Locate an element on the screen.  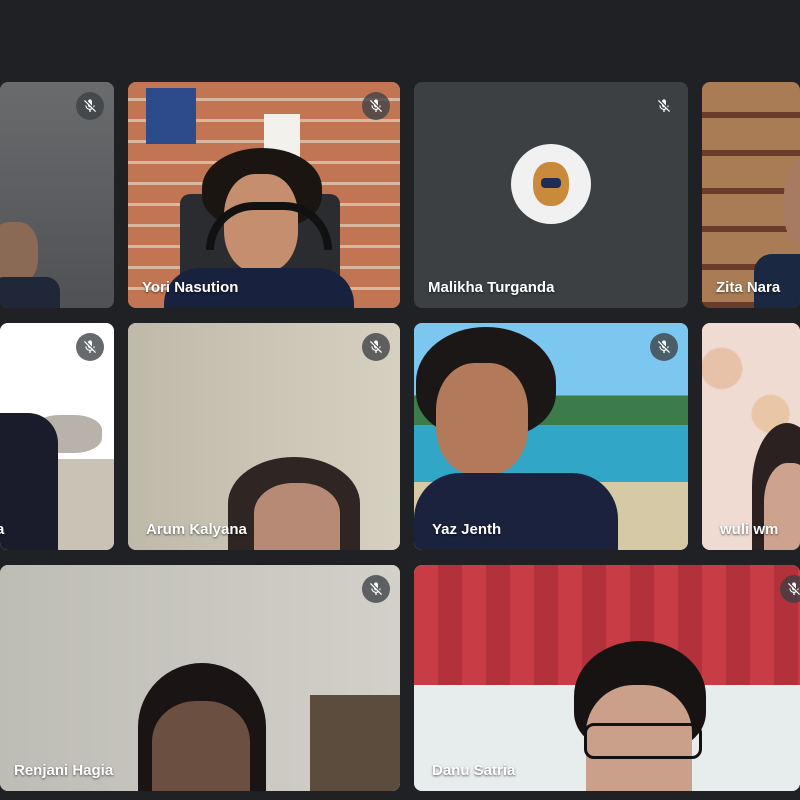
avatar-illustration-detail is located at coordinates (551, 182).